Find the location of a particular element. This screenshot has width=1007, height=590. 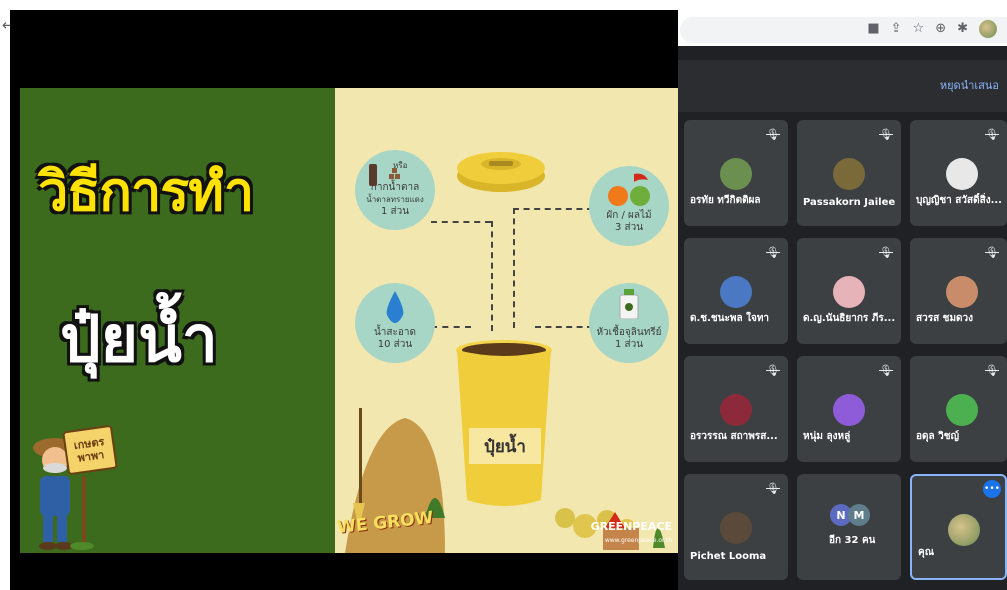

profile-avatar is located at coordinates (988, 29).